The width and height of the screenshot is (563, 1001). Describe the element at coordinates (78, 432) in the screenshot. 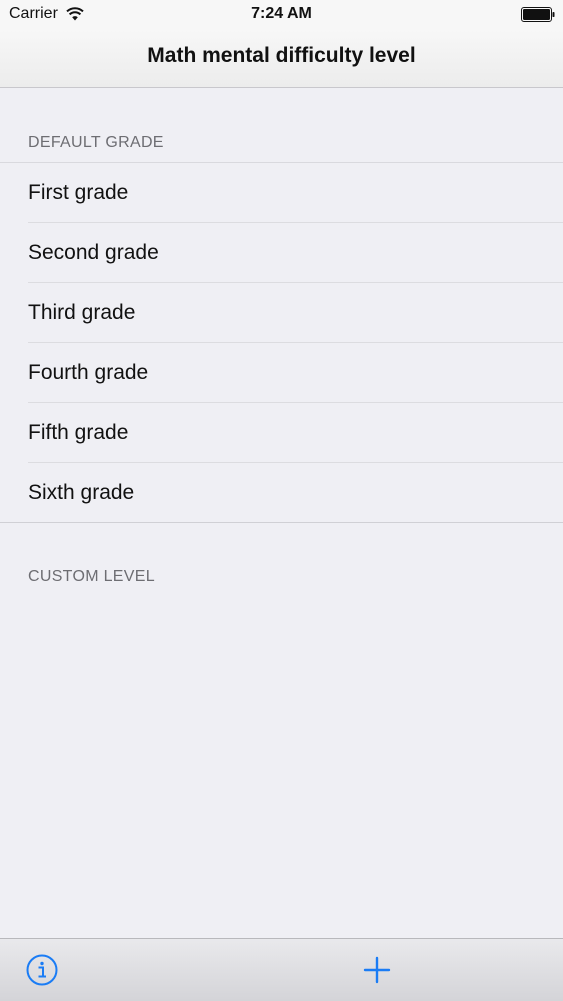

I see `list-item-label: Fifth grade` at that location.